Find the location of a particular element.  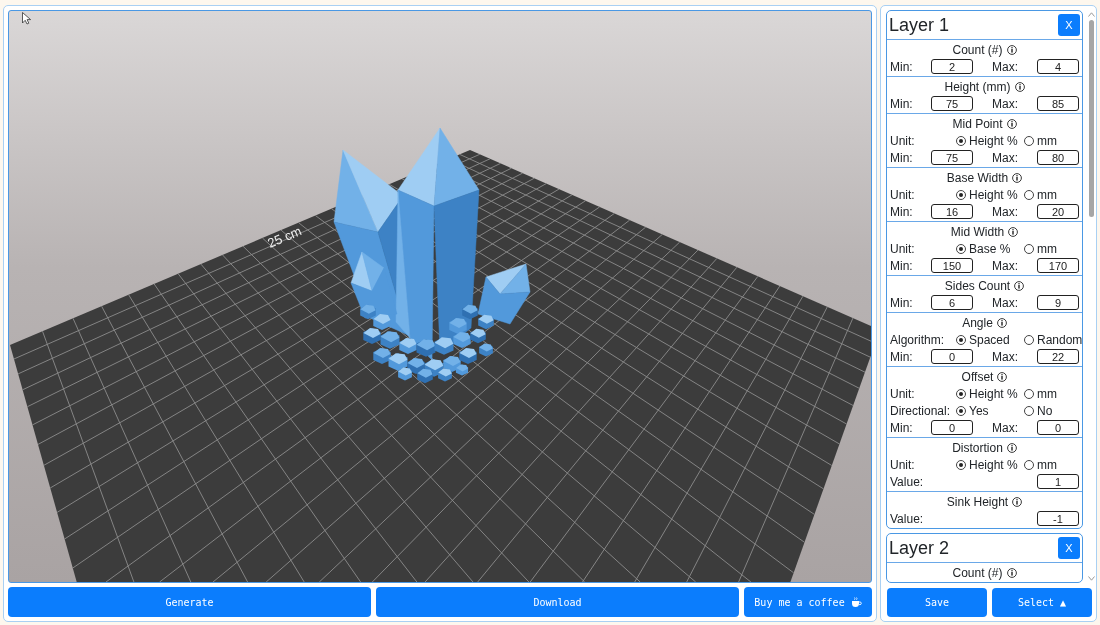

section-title: Sides Count is located at coordinates (977, 285).